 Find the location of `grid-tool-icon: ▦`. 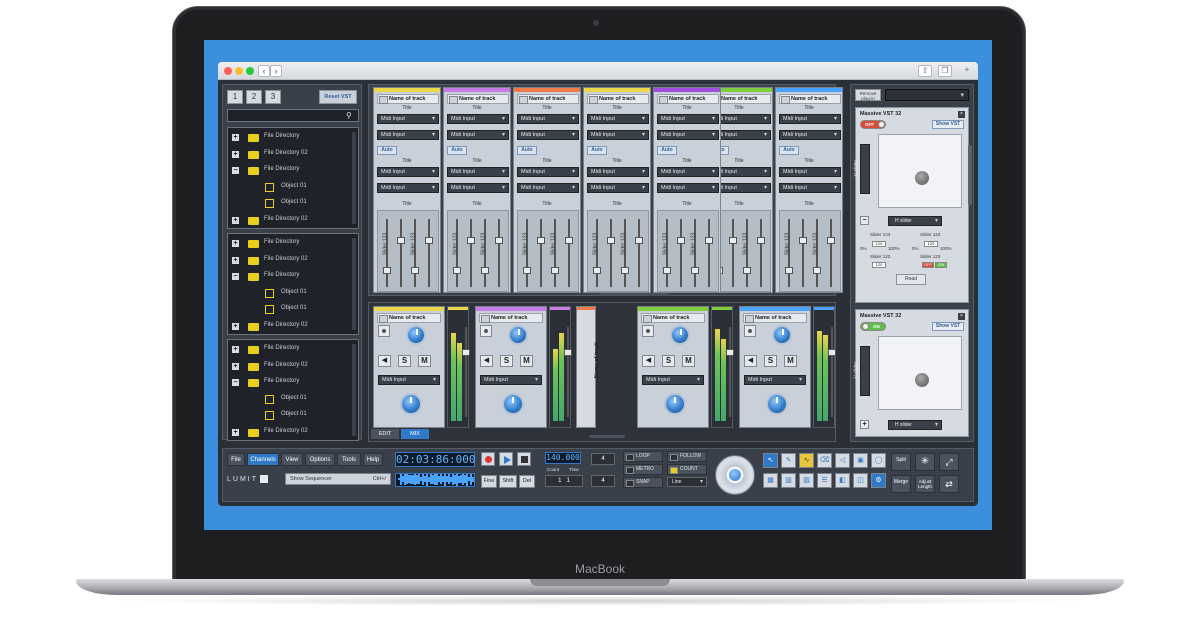

grid-tool-icon: ▦ is located at coordinates (770, 480).